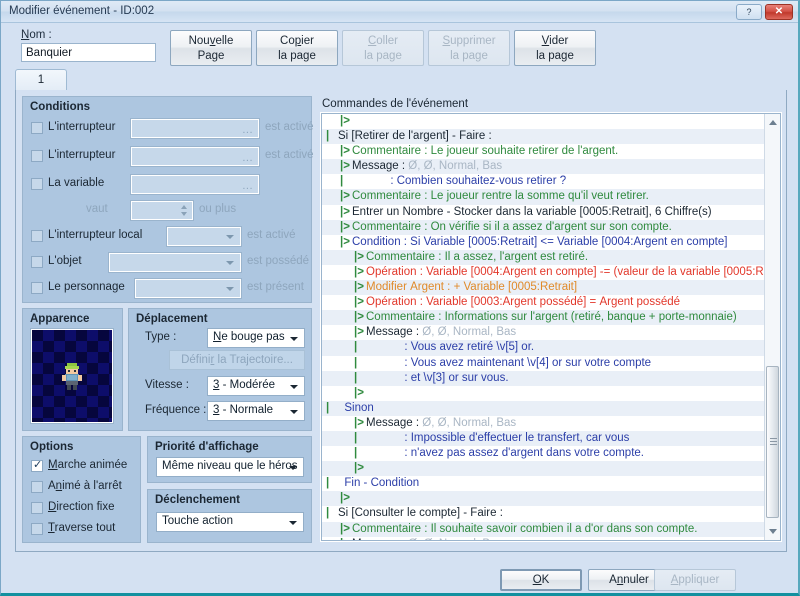 The image size is (800, 596). What do you see at coordinates (60, 107) in the screenshot?
I see `conditions-title: Conditions` at bounding box center [60, 107].